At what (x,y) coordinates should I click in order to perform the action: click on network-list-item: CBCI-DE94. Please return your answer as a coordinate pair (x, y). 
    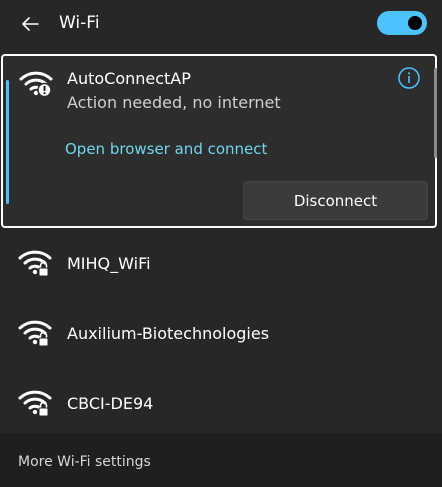
    Looking at the image, I should click on (221, 403).